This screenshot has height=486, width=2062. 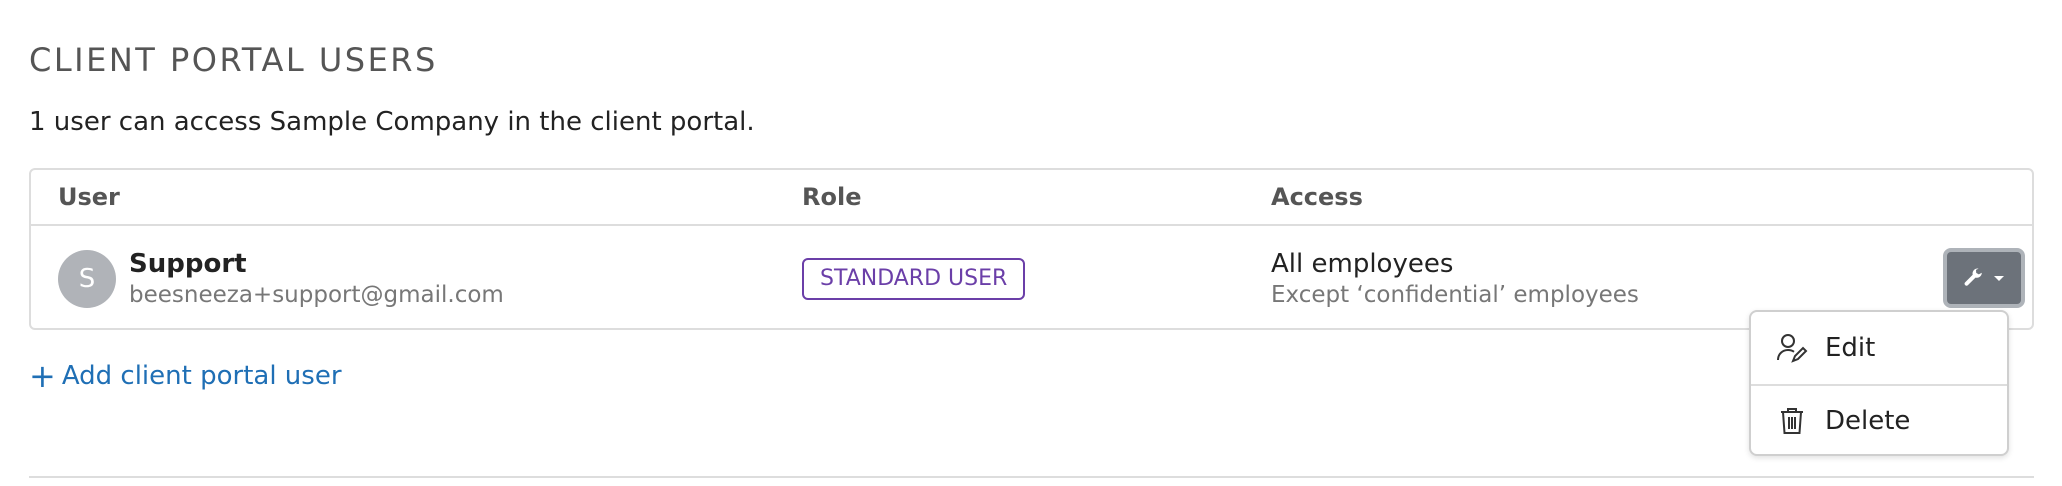 I want to click on user-edit-icon, so click(x=1792, y=348).